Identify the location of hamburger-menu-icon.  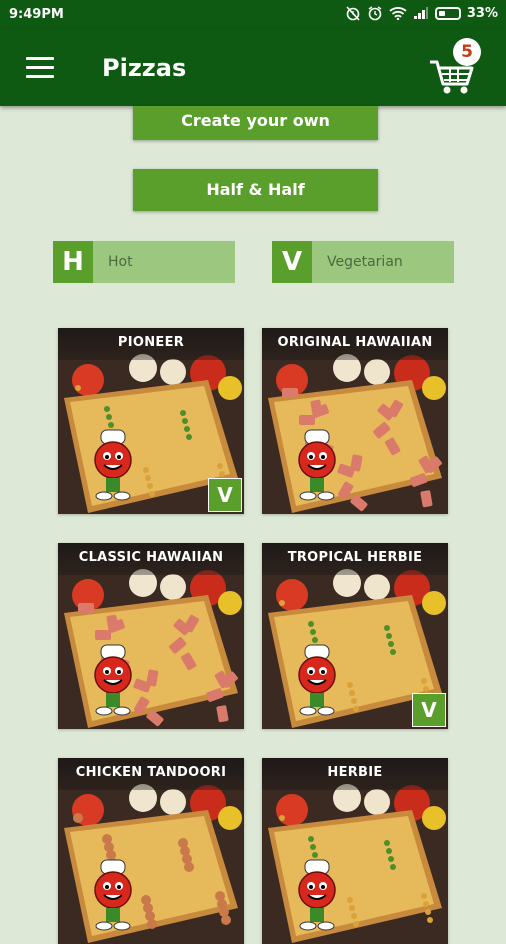
(40, 68).